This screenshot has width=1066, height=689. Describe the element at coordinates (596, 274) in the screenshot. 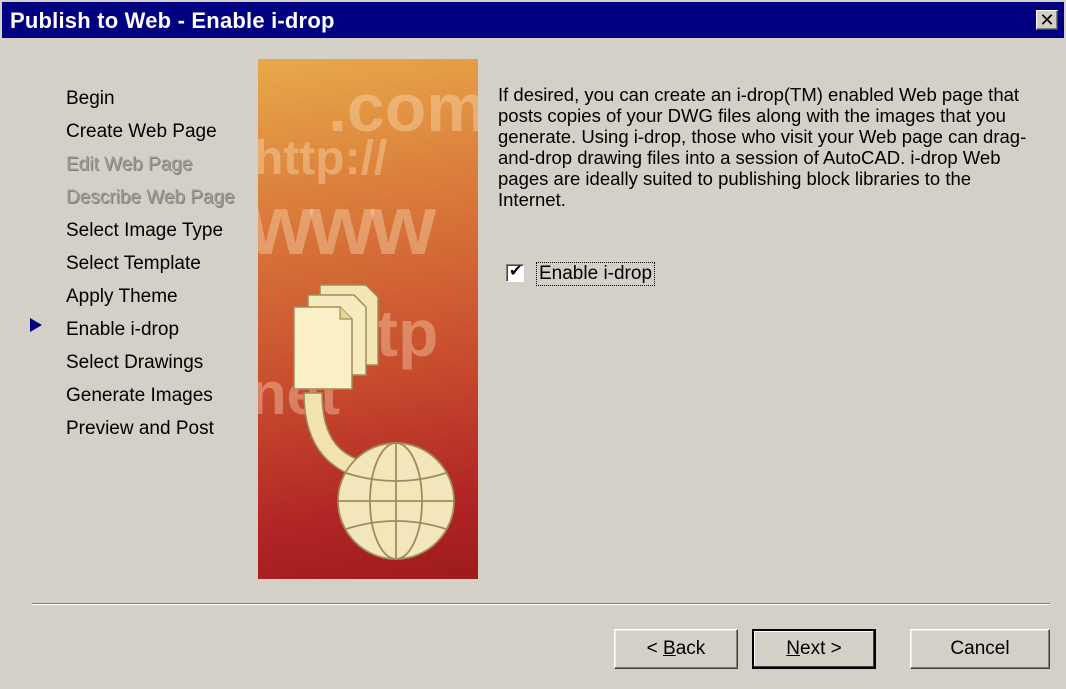

I see `enable-idrop-label: Enable i-drop` at that location.